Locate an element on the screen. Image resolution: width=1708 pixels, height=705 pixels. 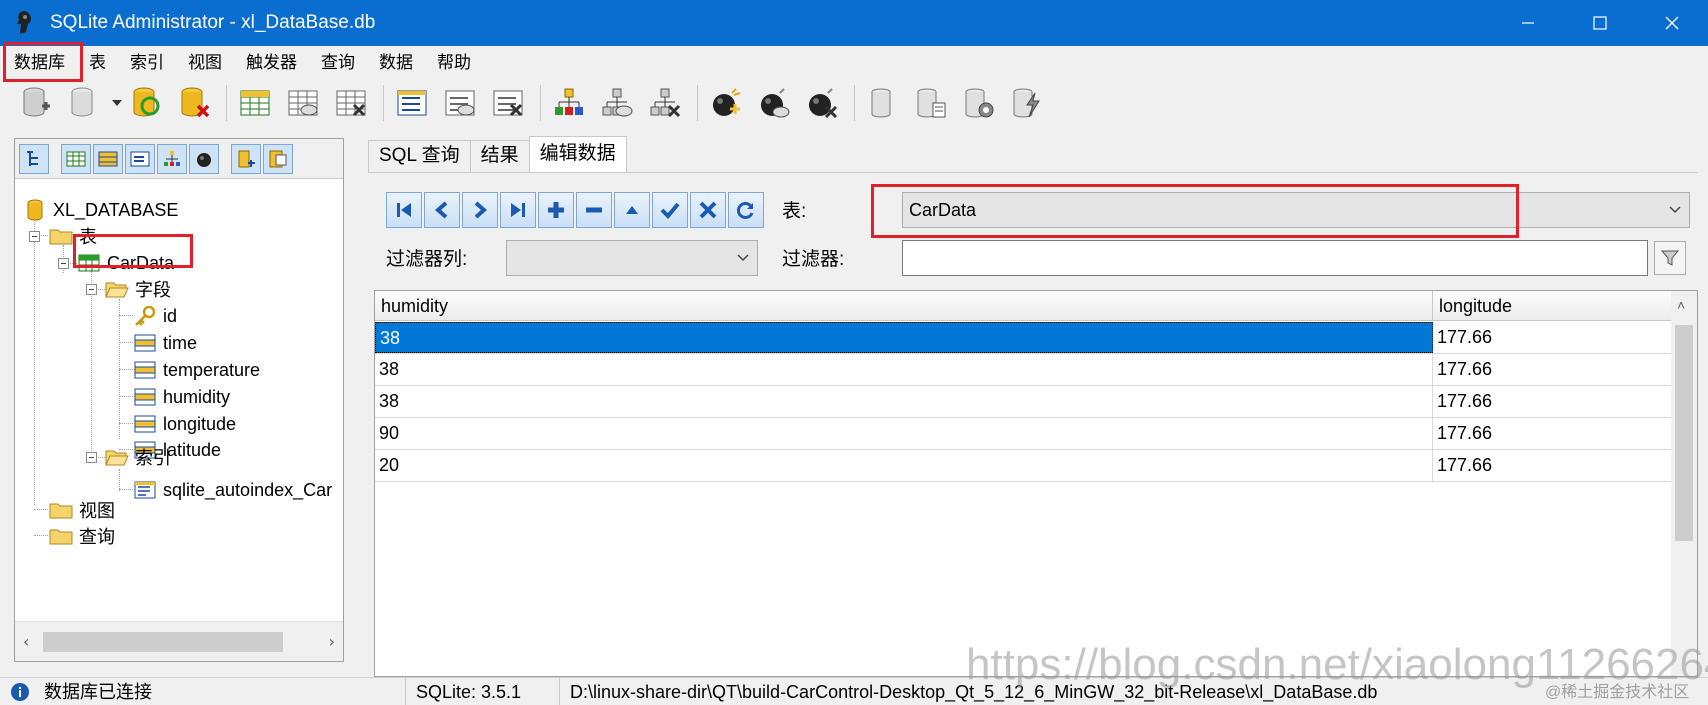
settings-icon is located at coordinates (979, 103).